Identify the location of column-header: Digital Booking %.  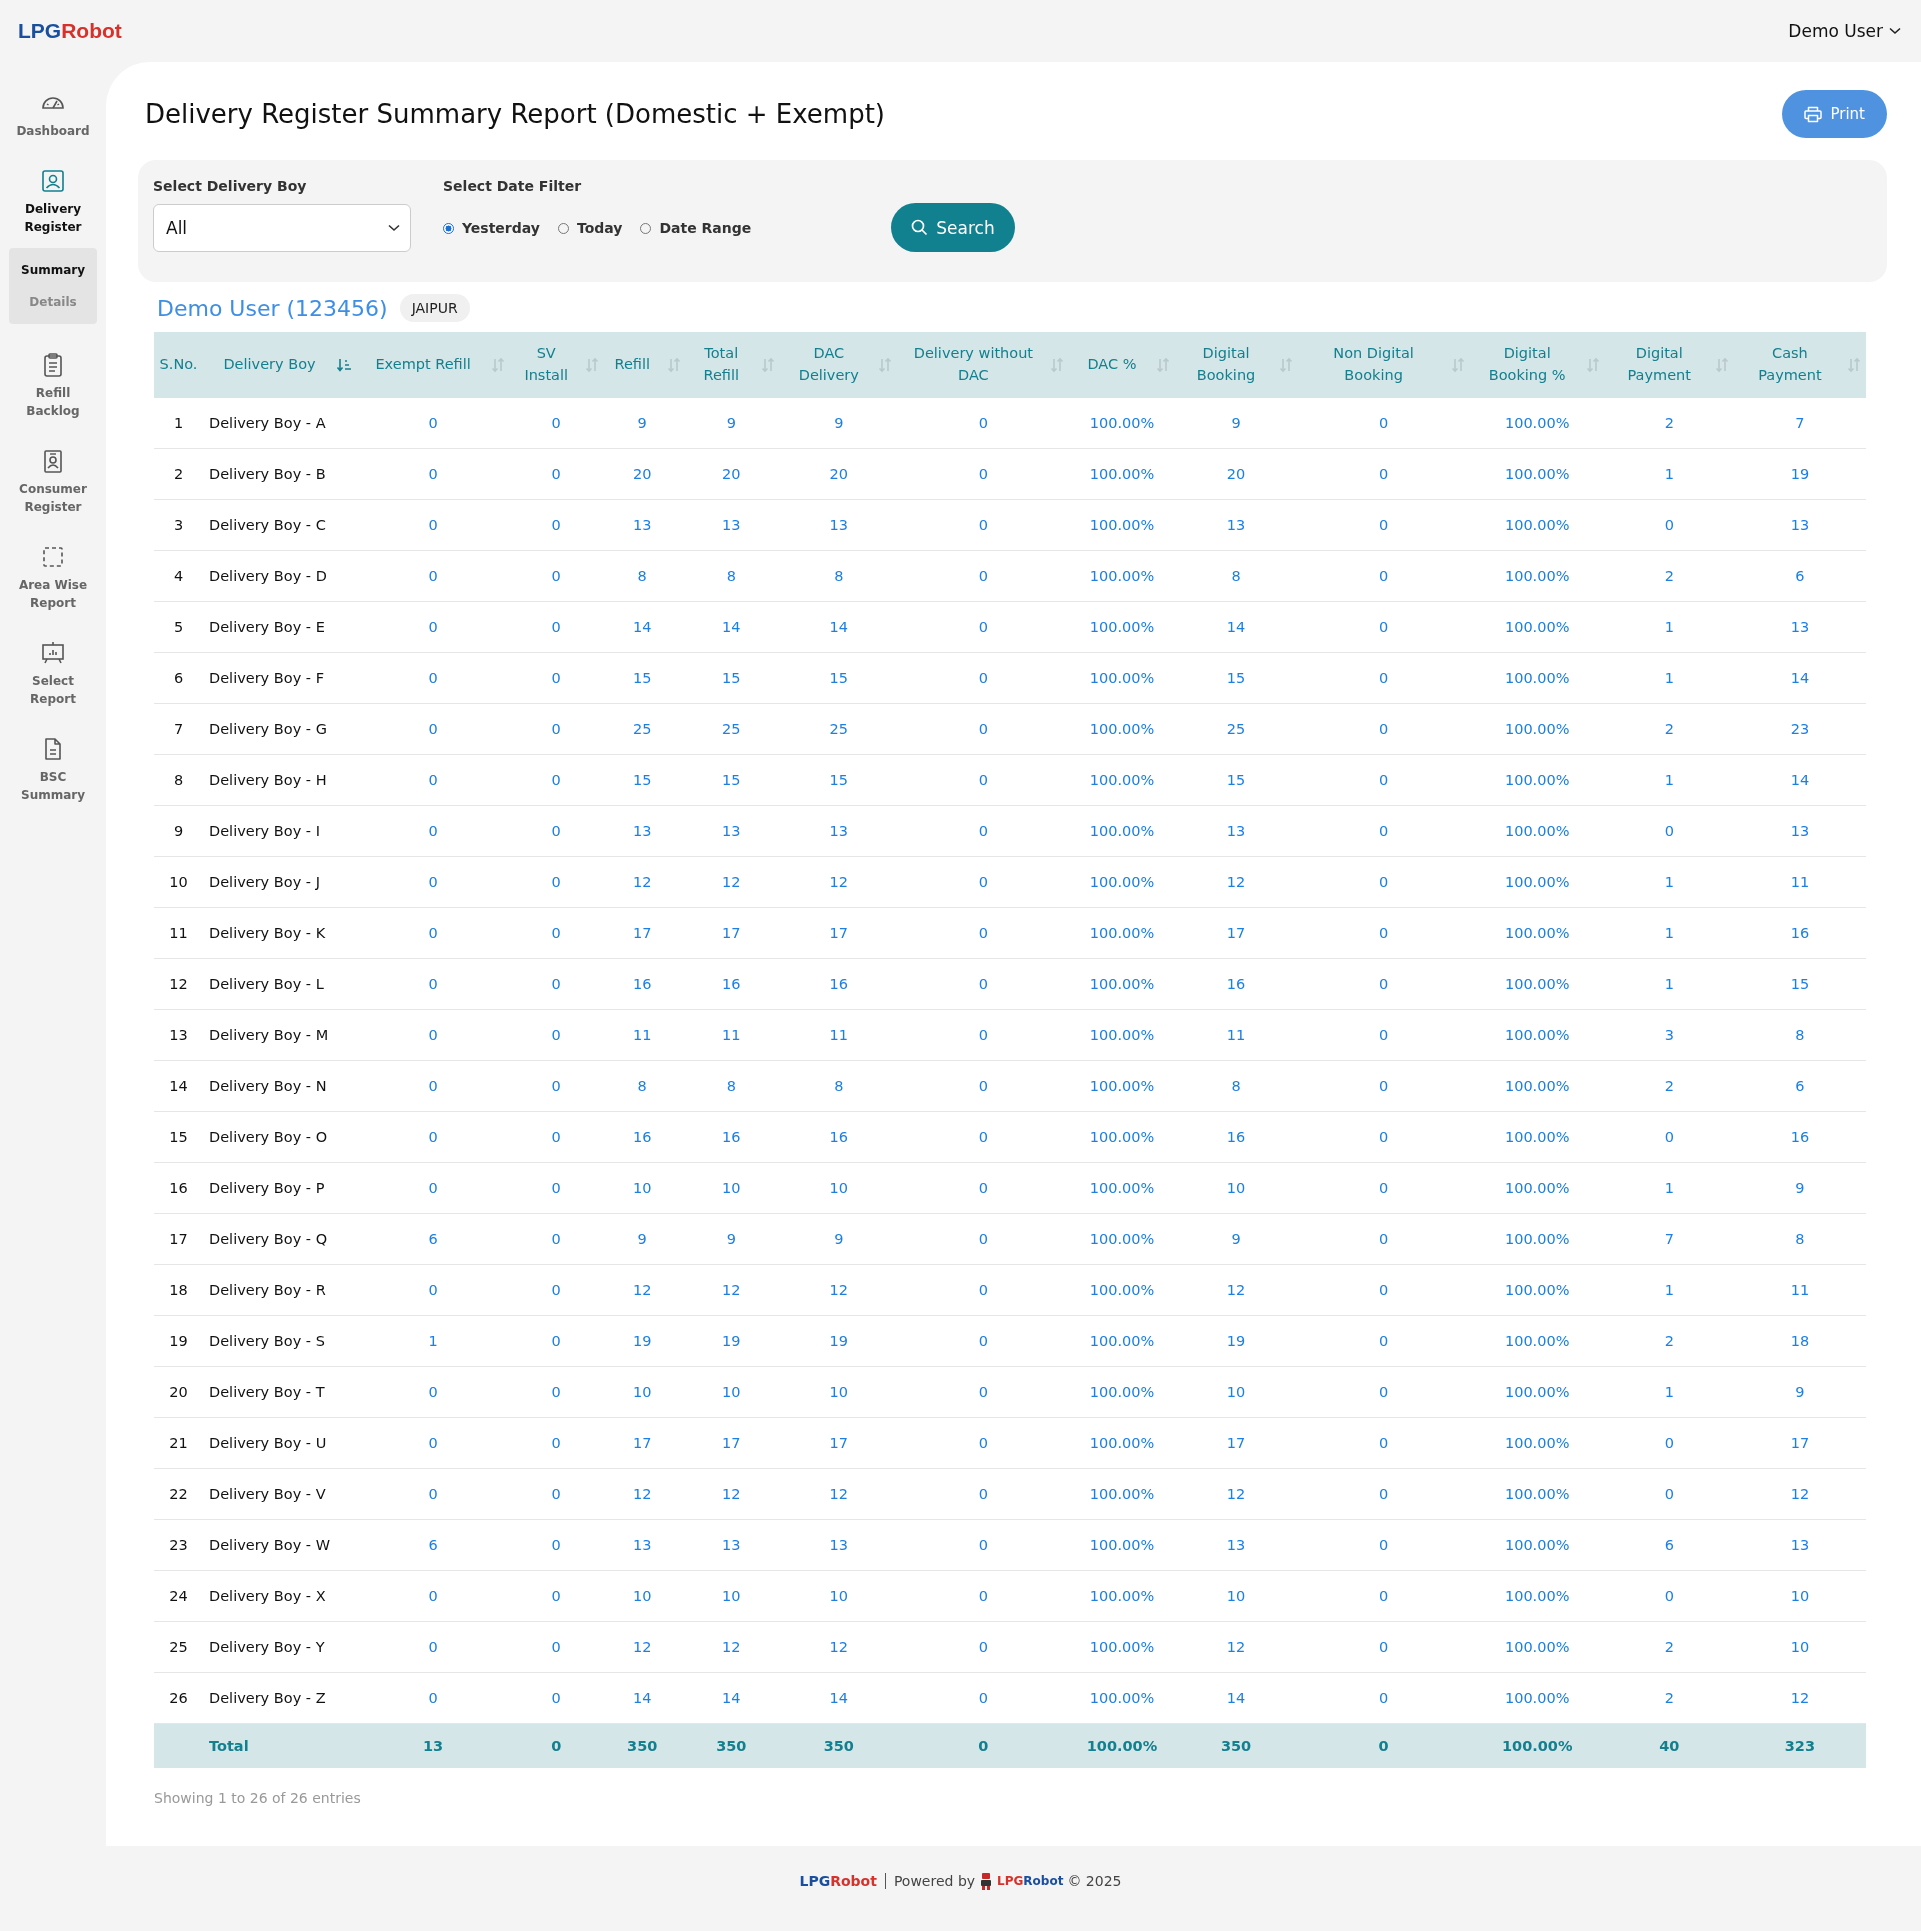
(1537, 365).